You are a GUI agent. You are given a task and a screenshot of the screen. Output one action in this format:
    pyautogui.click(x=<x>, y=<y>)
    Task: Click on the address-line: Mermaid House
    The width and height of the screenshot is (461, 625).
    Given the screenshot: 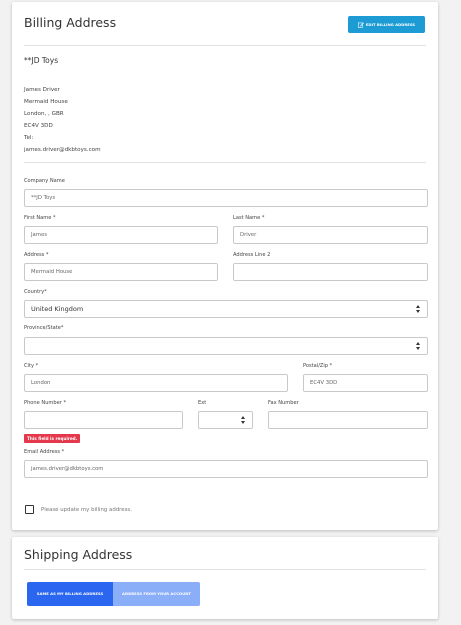 What is the action you would take?
    pyautogui.click(x=46, y=102)
    